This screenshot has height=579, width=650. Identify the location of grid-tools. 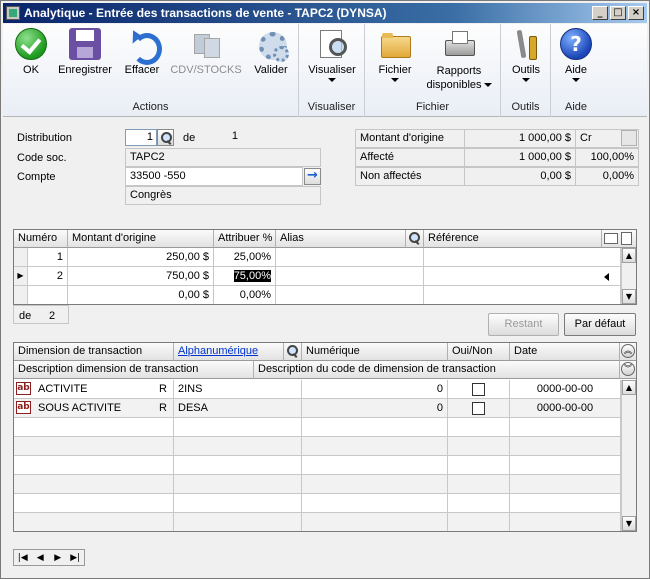
(619, 239).